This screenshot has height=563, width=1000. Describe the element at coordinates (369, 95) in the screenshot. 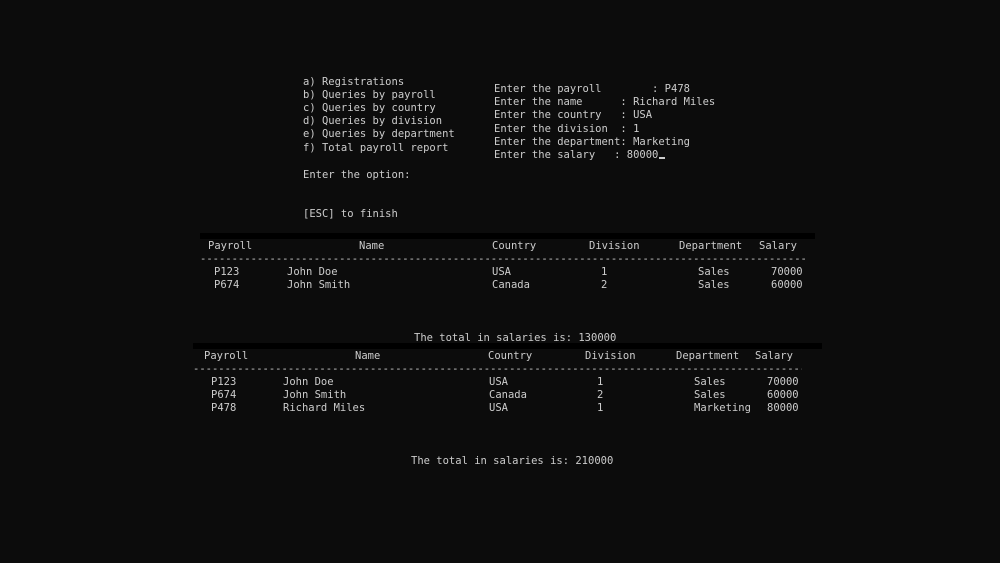

I see `menu-item-queries-payroll: b) Queries by payroll` at that location.